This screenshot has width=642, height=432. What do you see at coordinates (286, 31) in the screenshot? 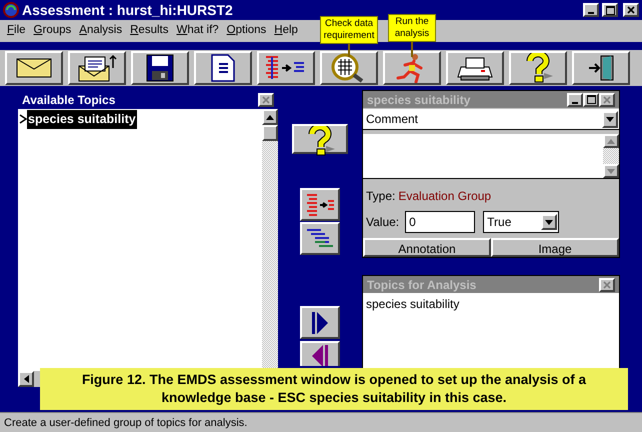
I see `menu-item: Help` at bounding box center [286, 31].